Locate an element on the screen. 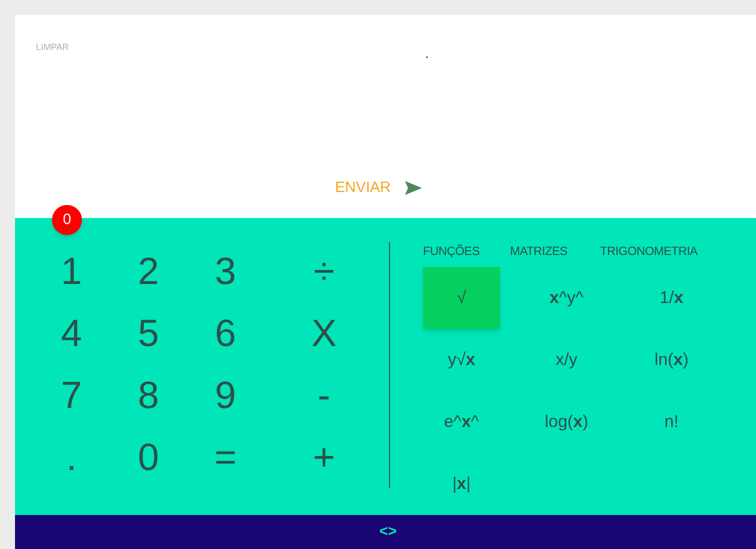 Image resolution: width=756 pixels, height=549 pixels. tab: TRIGONOMETRIA is located at coordinates (655, 251).